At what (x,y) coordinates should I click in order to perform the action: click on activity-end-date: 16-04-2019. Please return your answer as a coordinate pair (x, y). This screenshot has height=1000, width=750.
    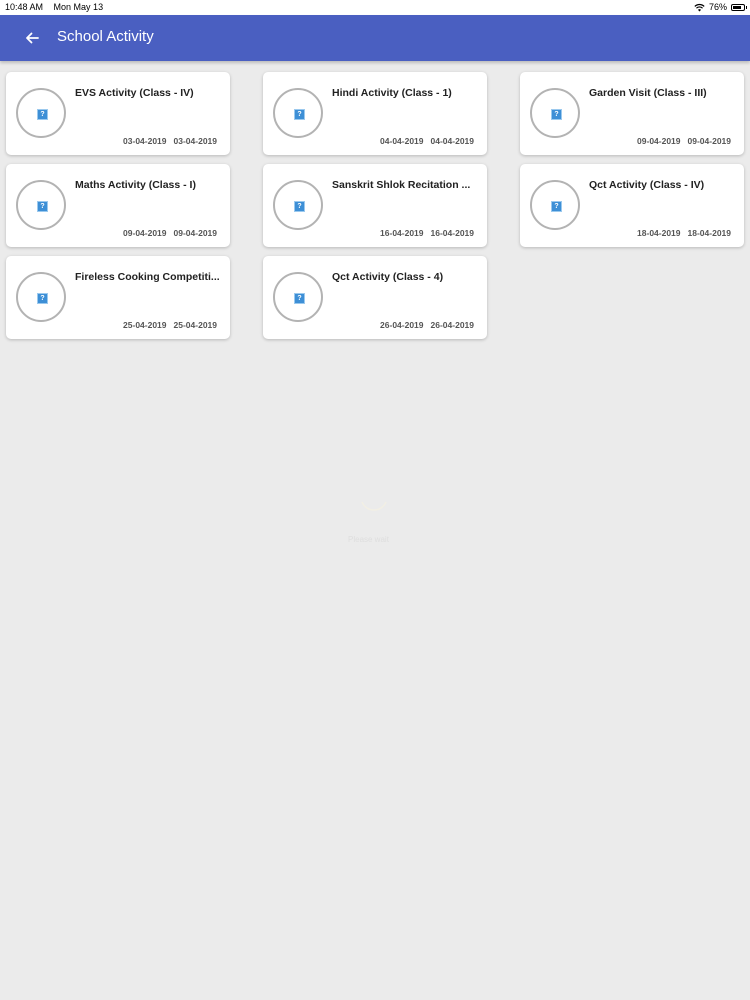
    Looking at the image, I should click on (452, 233).